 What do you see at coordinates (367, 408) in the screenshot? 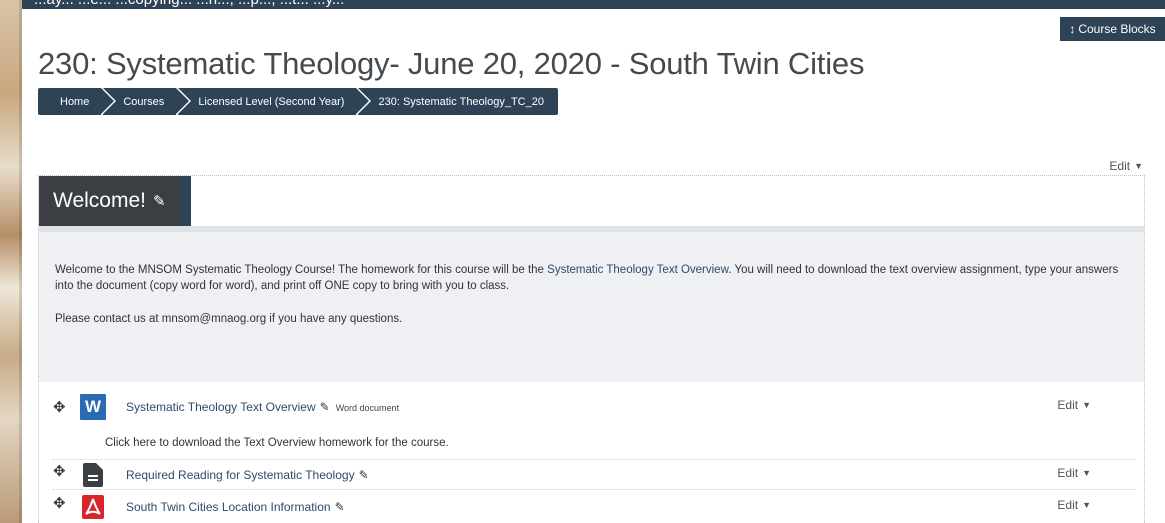
I see `activity-type: Word document` at bounding box center [367, 408].